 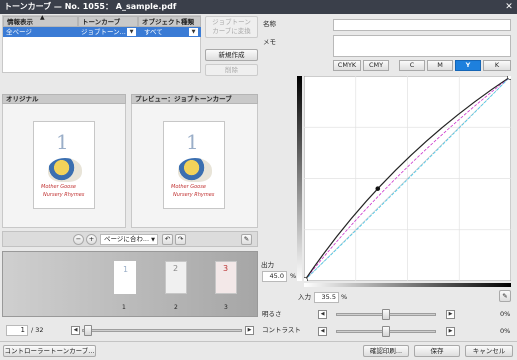 I want to click on contrast-value: 0%, so click(x=505, y=331).